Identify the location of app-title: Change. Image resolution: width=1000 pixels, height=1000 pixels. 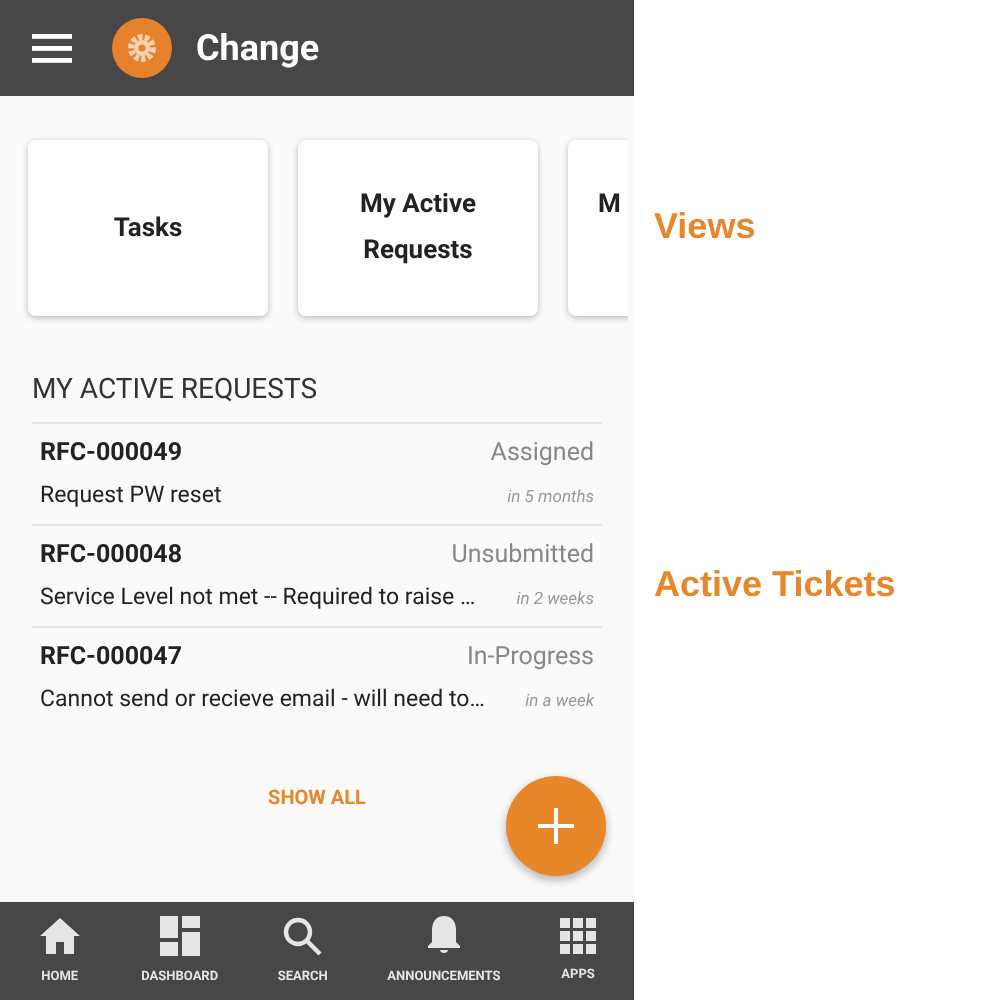
(258, 49).